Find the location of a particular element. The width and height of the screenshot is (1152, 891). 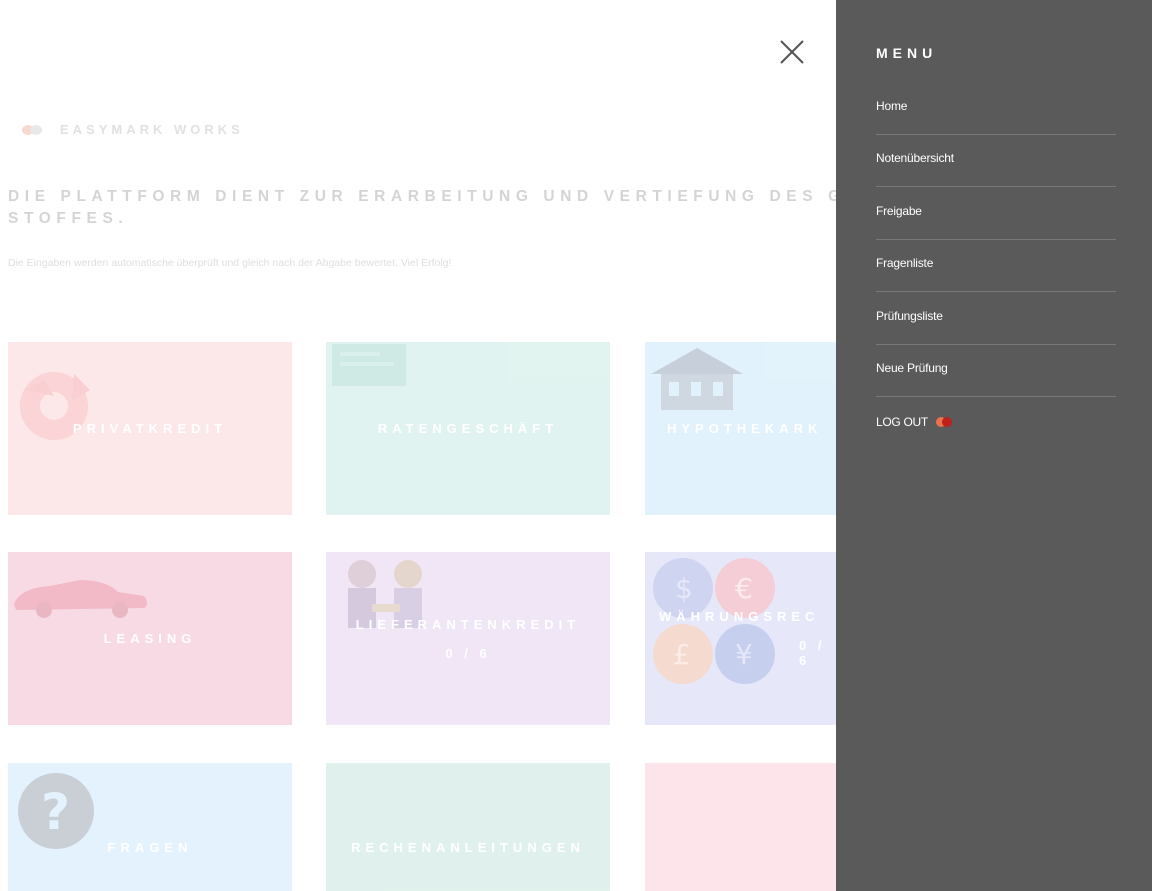

close-menu-button is located at coordinates (792, 52).